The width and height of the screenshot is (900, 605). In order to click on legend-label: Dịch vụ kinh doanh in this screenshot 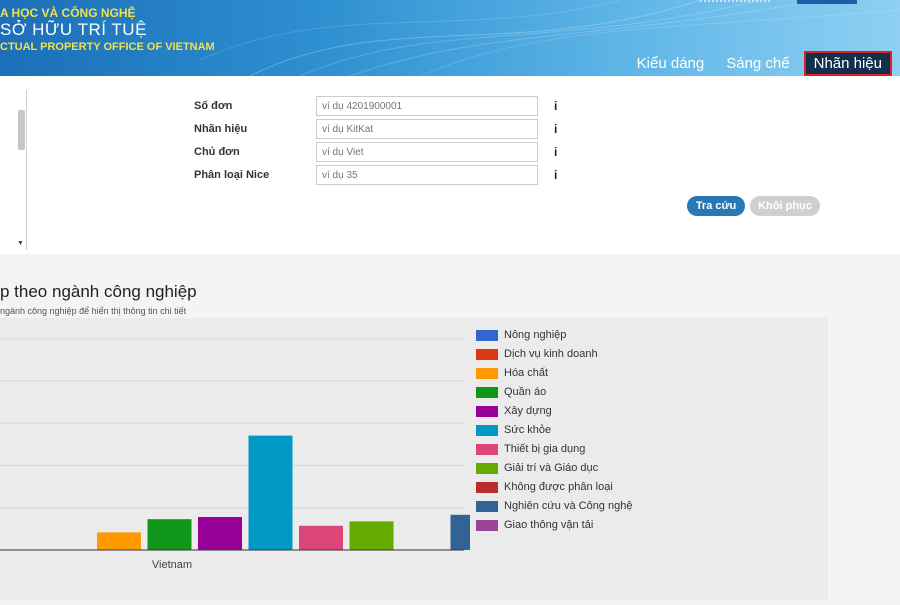, I will do `click(551, 354)`.